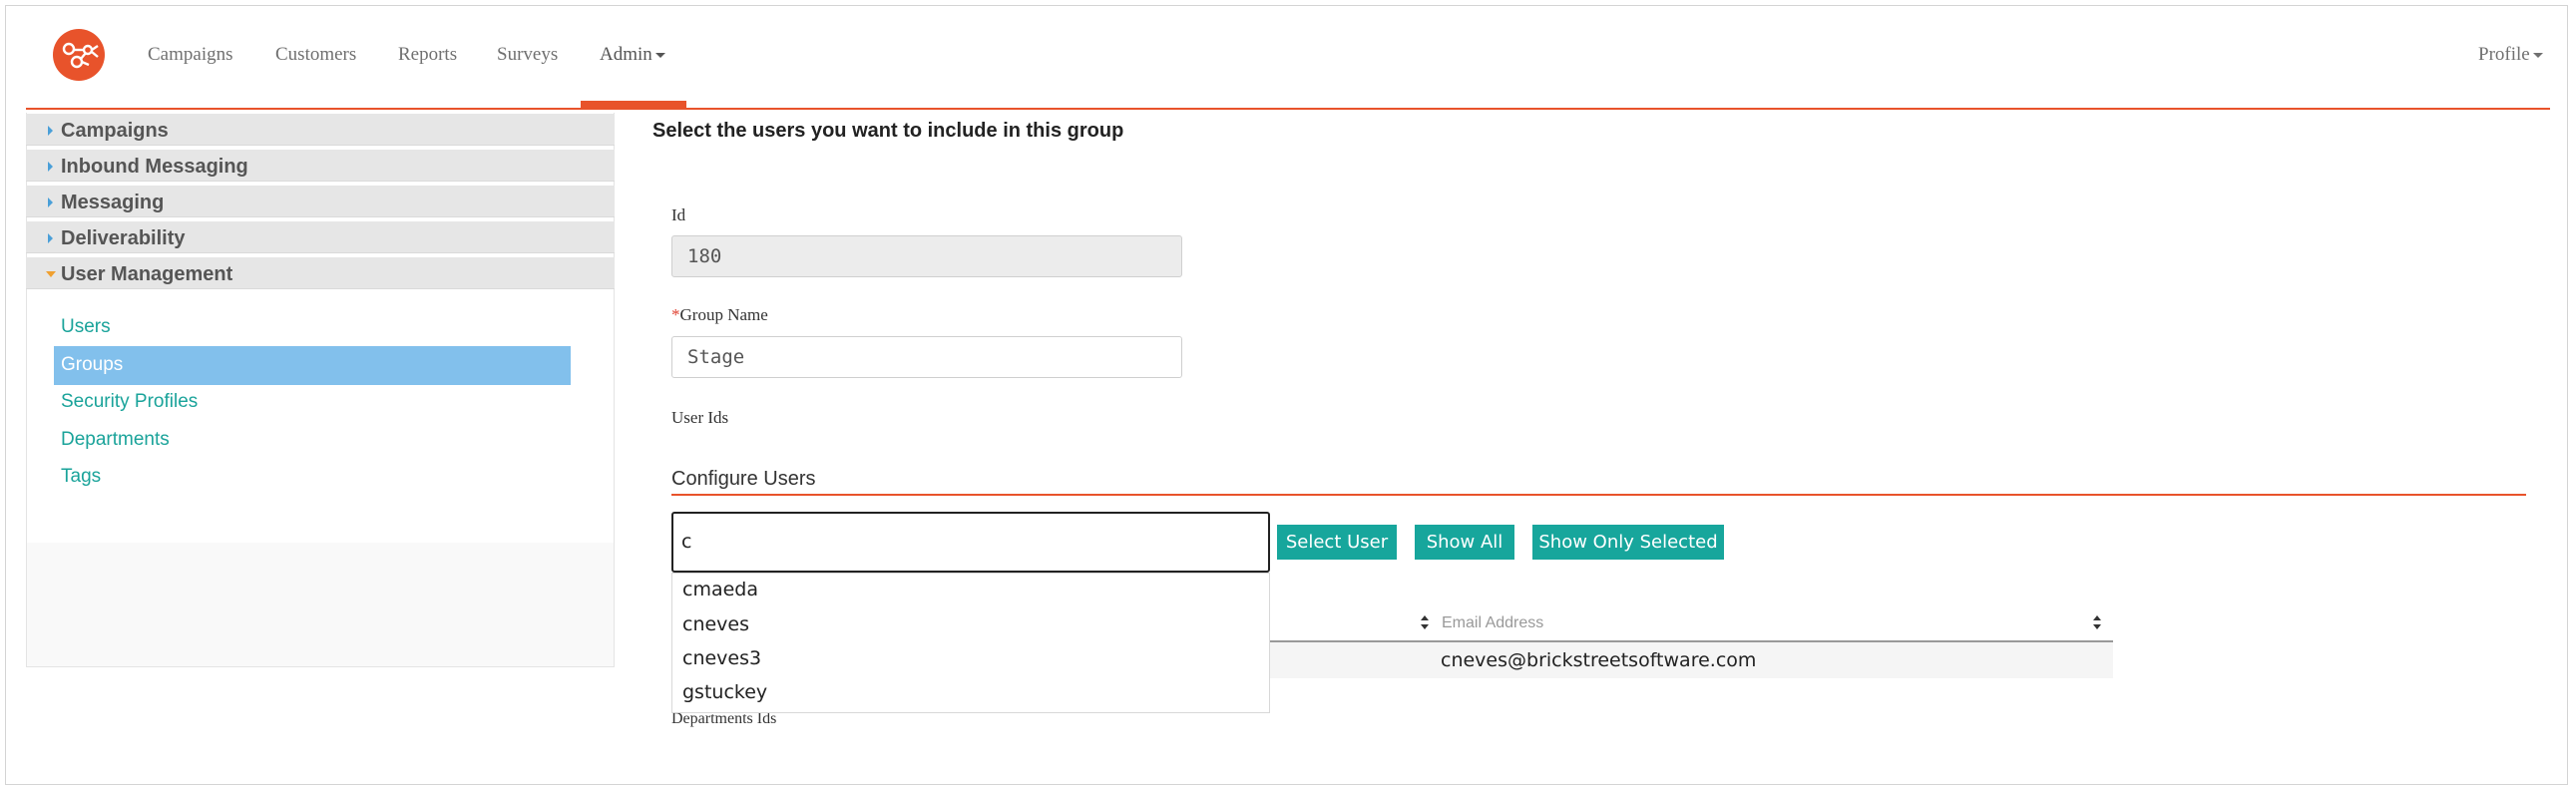 The image size is (2576, 792). I want to click on show-only-selected-button: Show Only Selected, so click(1628, 543).